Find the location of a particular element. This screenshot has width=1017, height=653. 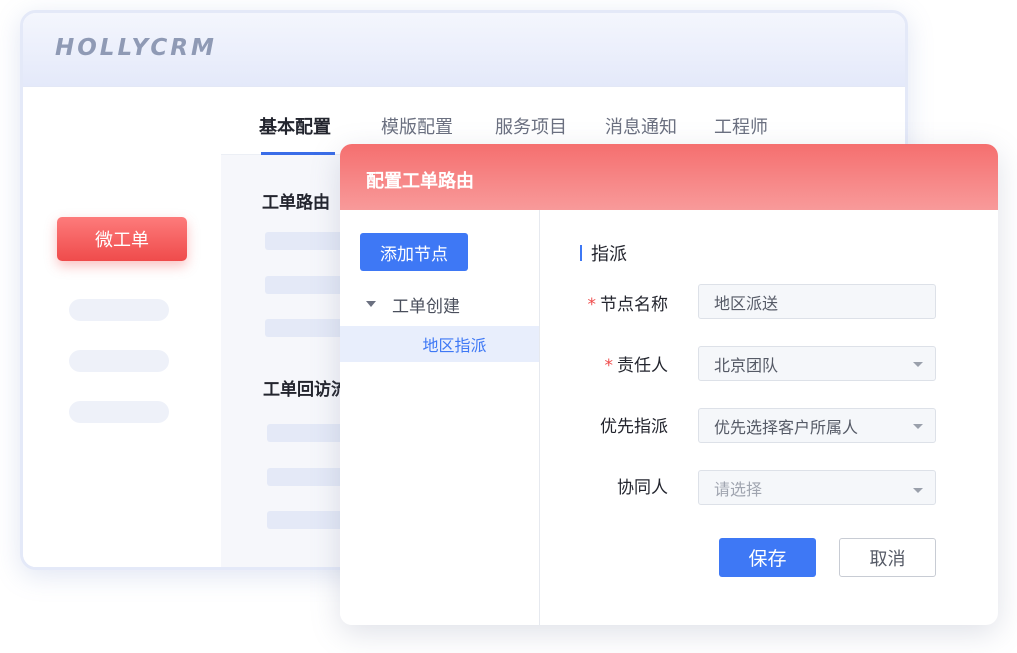

node-name-input is located at coordinates (817, 301).